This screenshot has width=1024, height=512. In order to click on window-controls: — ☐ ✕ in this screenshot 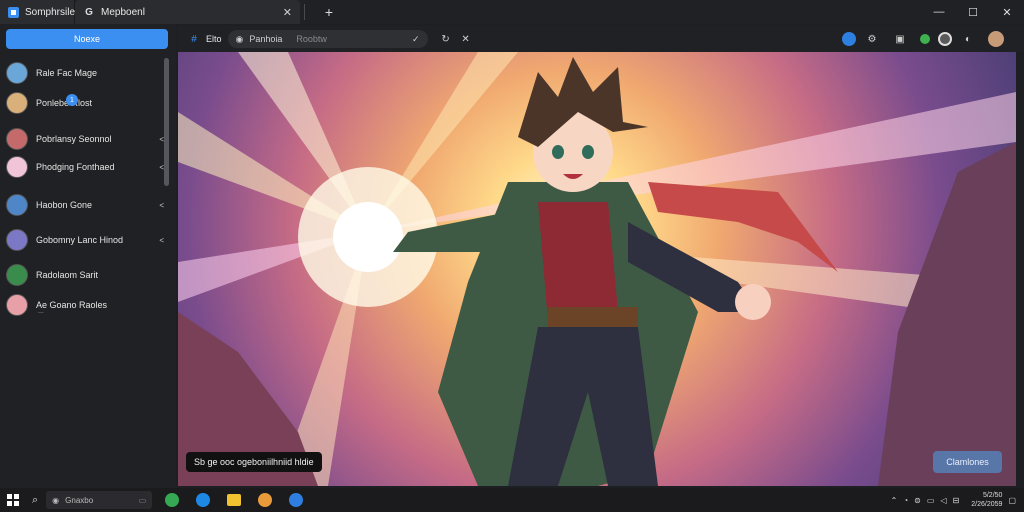, I will do `click(973, 12)`.